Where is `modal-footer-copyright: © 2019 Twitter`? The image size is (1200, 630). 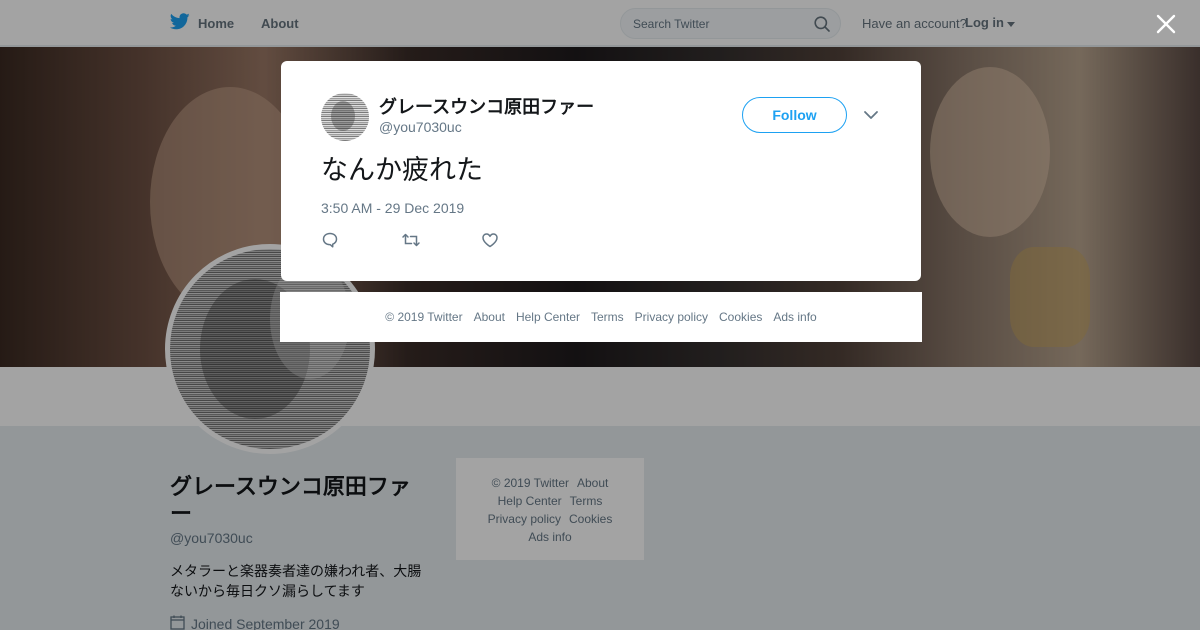 modal-footer-copyright: © 2019 Twitter is located at coordinates (424, 317).